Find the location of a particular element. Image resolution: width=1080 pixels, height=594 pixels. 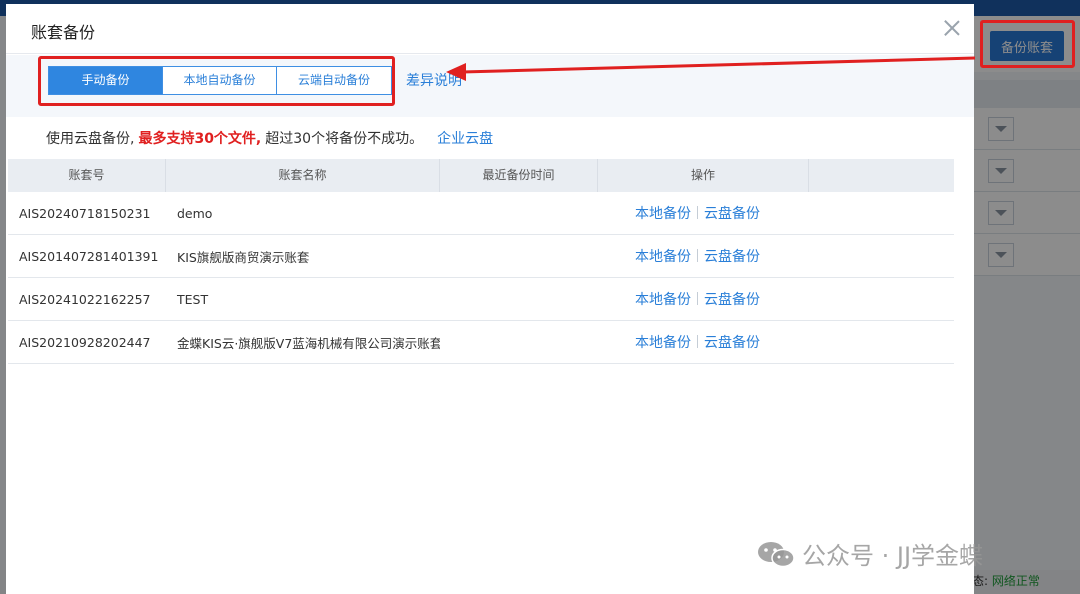

account-name: KIS旗舰版商贸演示账套 is located at coordinates (243, 257).